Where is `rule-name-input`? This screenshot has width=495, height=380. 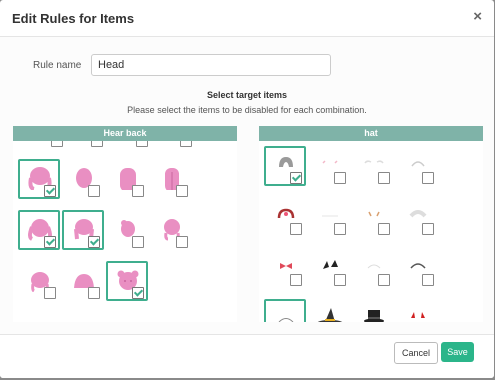
rule-name-input is located at coordinates (211, 65).